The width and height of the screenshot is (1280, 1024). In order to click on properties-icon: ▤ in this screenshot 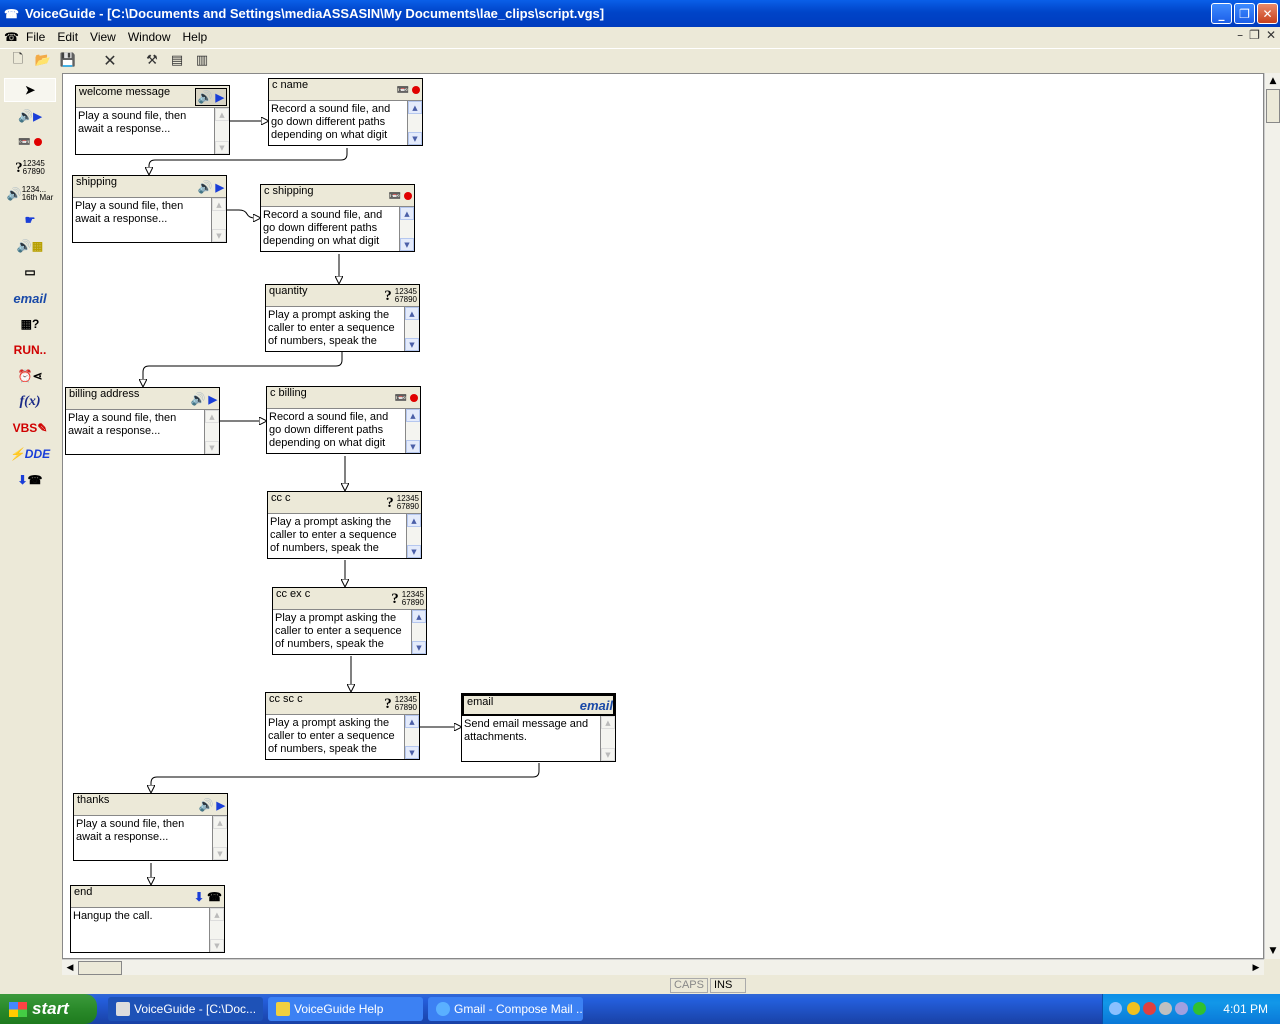, I will do `click(177, 61)`.